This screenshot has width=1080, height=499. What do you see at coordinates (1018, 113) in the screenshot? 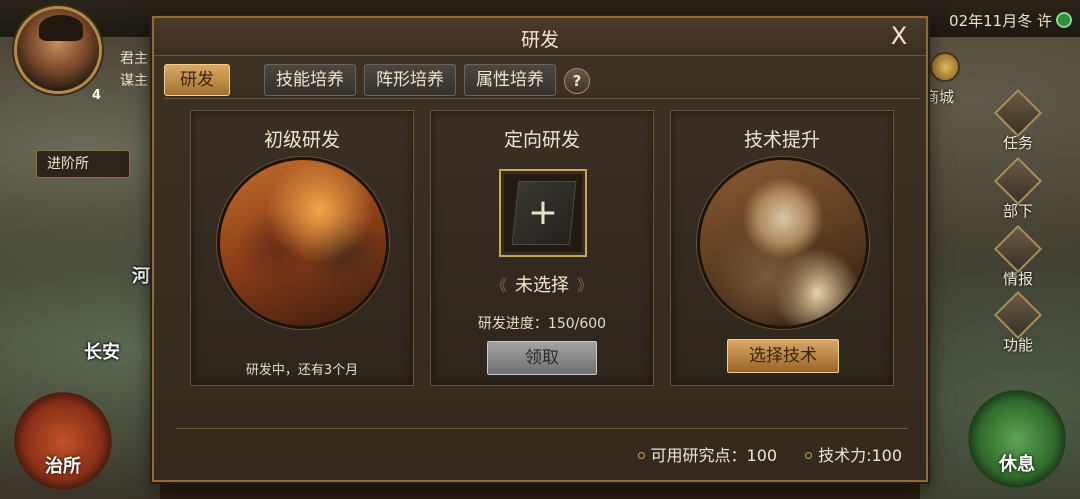
I see `task-icon` at bounding box center [1018, 113].